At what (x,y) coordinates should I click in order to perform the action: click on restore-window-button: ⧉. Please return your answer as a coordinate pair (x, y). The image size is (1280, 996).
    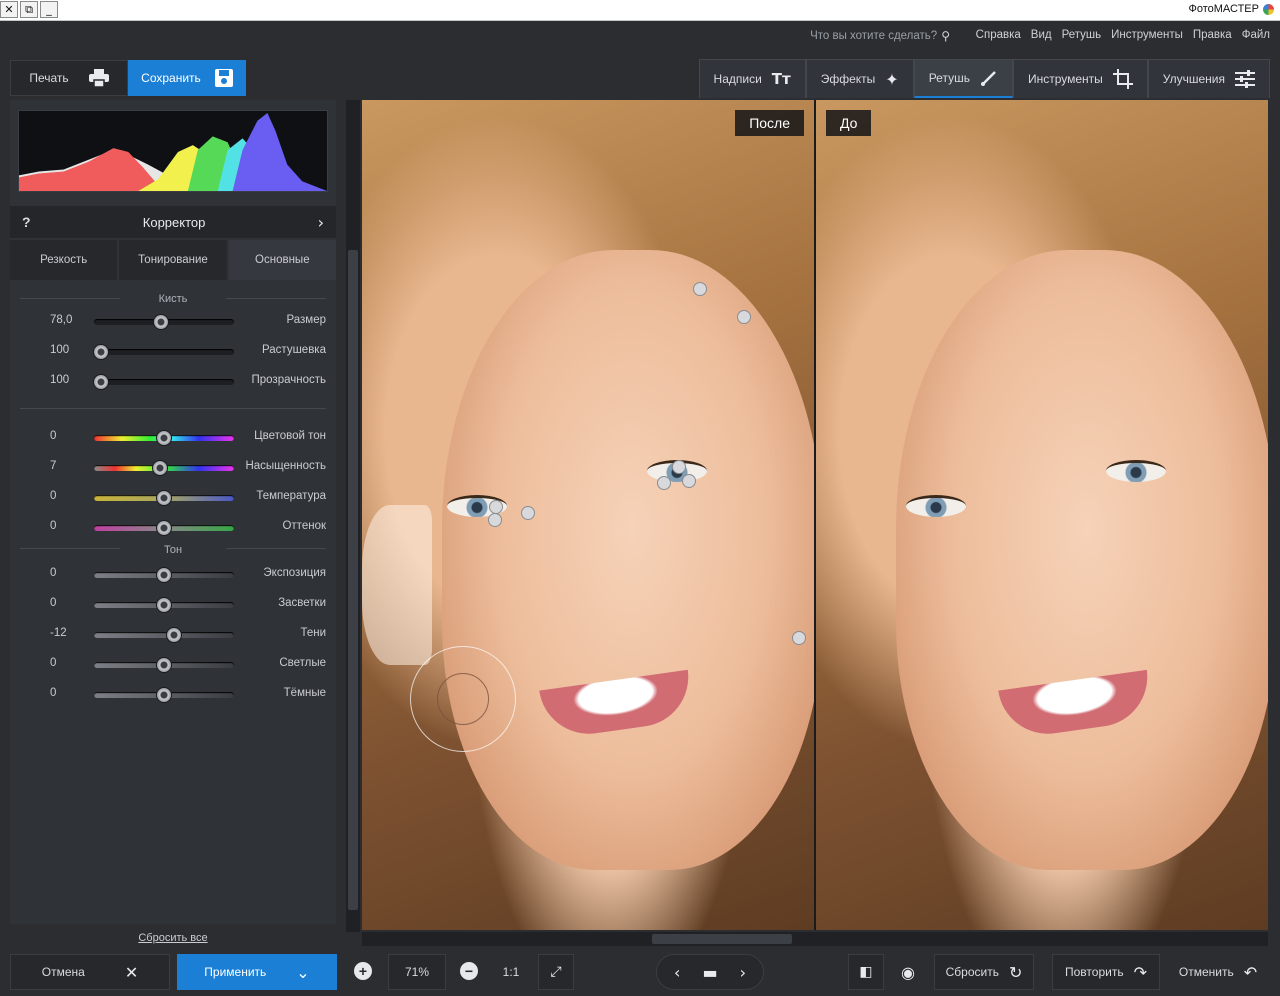
    Looking at the image, I should click on (29, 9).